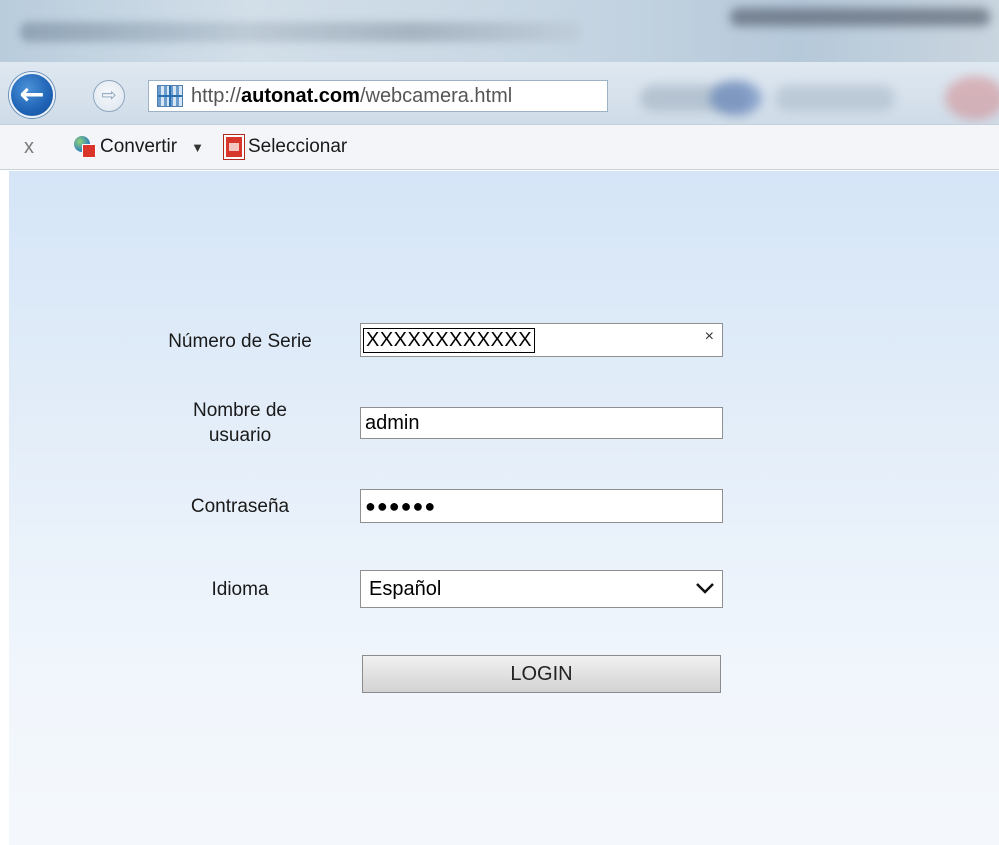  I want to click on serial-number-value: XXXXXXXXXXXX, so click(449, 340).